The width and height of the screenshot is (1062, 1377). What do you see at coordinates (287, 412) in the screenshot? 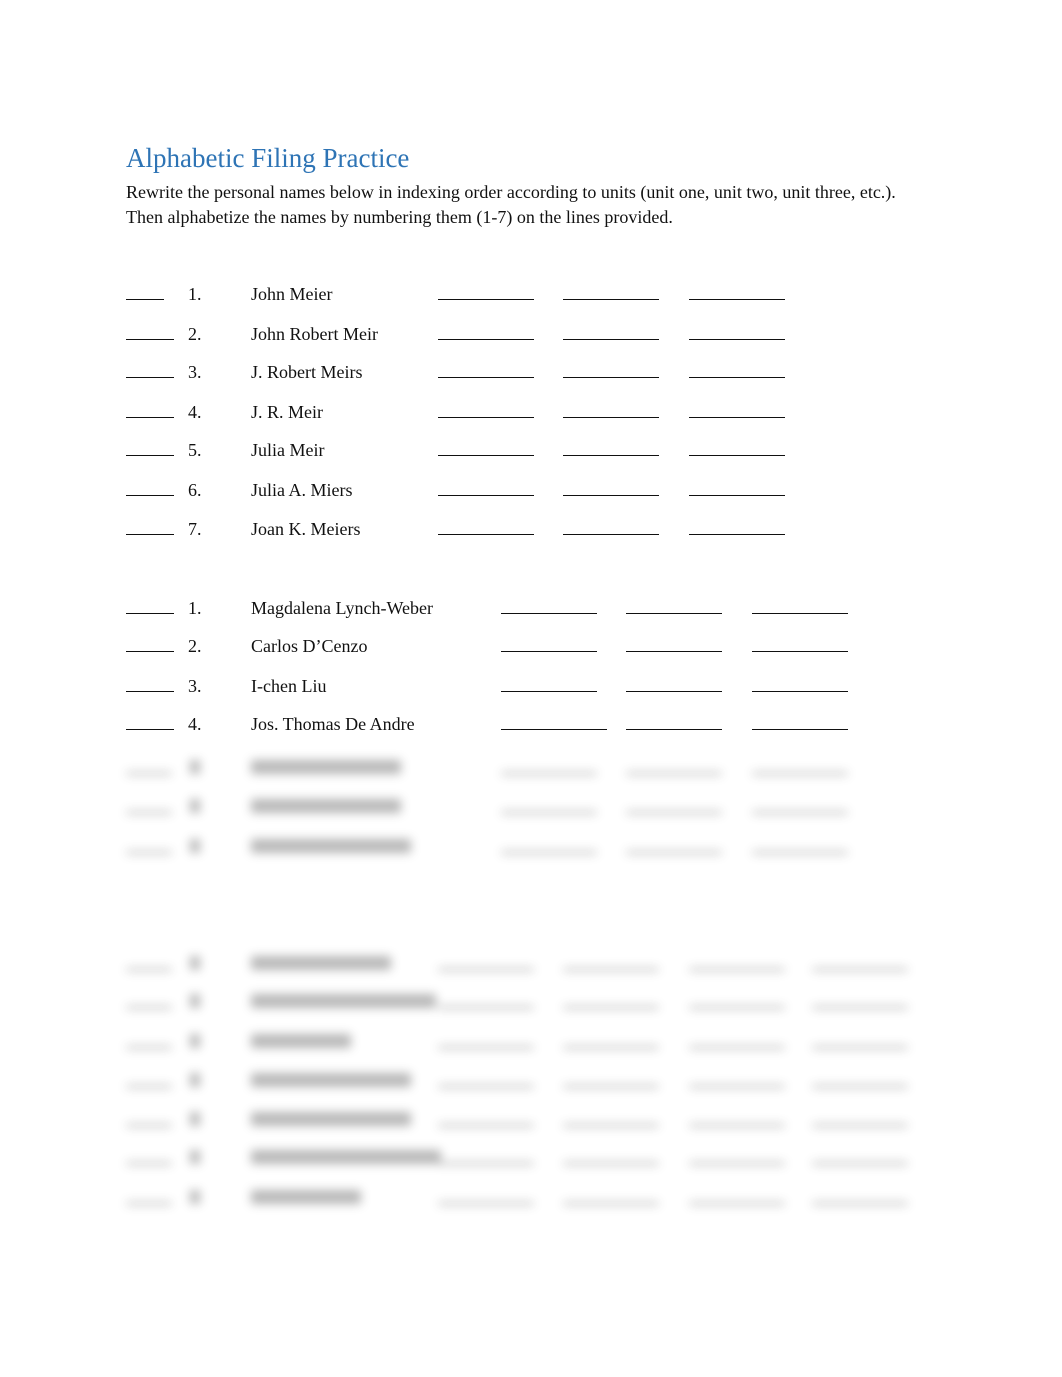
I see `personal-name: J. R. Meir` at bounding box center [287, 412].